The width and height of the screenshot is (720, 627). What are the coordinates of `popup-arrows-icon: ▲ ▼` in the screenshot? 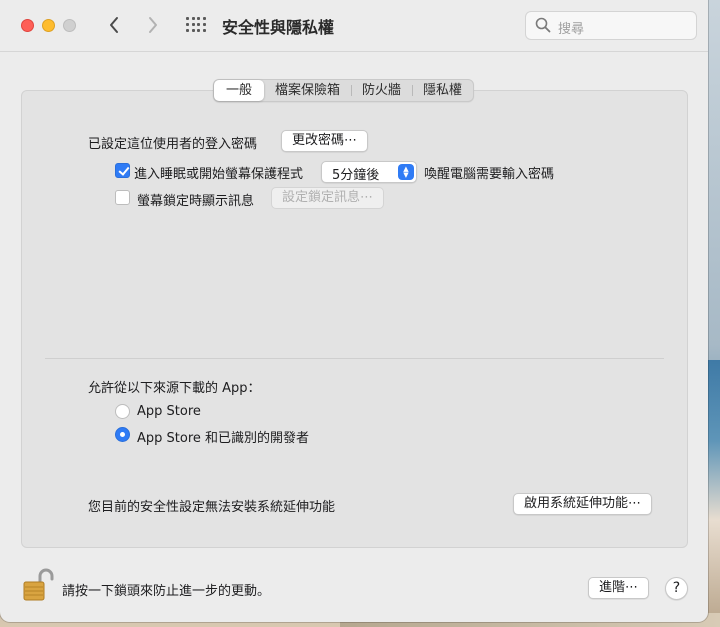 It's located at (406, 172).